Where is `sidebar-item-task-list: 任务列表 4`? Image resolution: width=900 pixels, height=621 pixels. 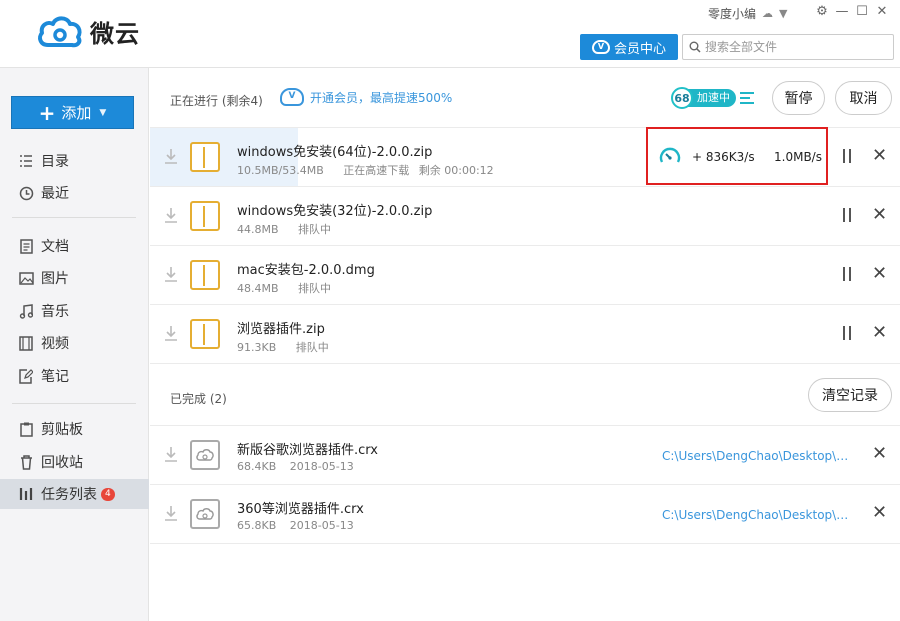
sidebar-item-task-list: 任务列表 4 is located at coordinates (74, 494).